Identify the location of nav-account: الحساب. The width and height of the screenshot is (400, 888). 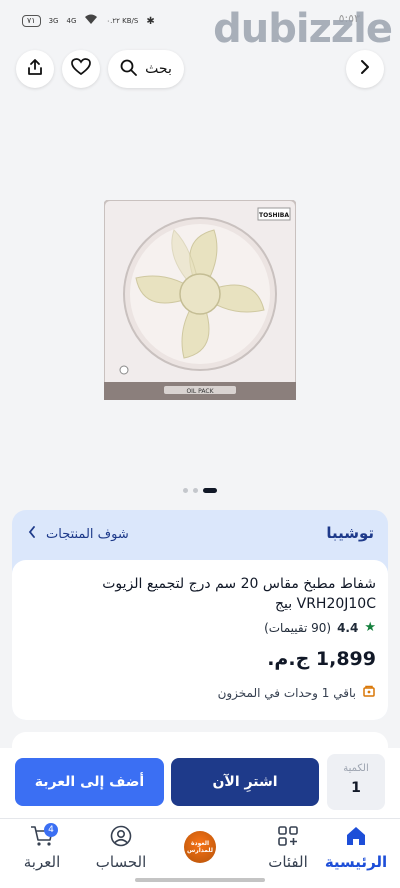
(121, 848).